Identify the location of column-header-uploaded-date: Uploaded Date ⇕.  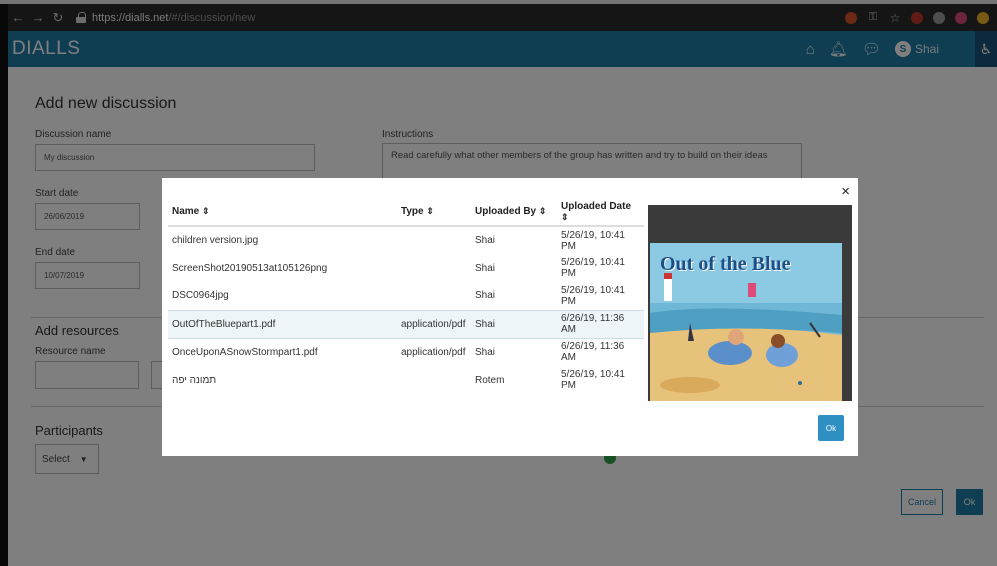
(600, 212).